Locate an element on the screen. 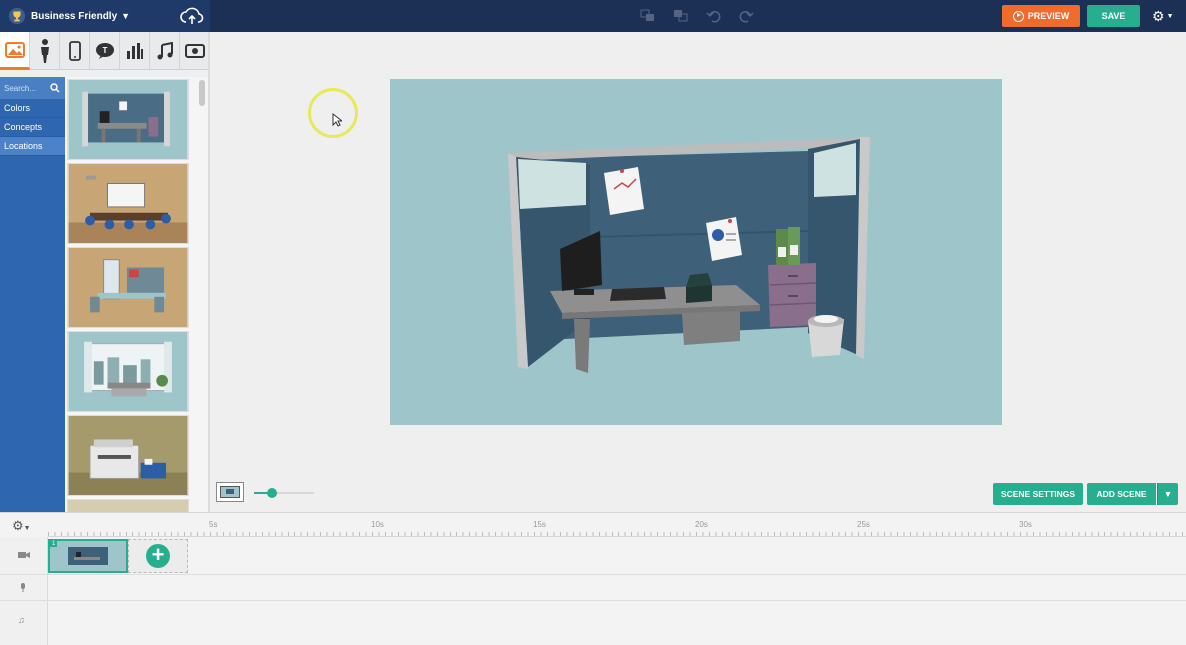 This screenshot has height=645, width=1186. asset-office-cubicle is located at coordinates (128, 119).